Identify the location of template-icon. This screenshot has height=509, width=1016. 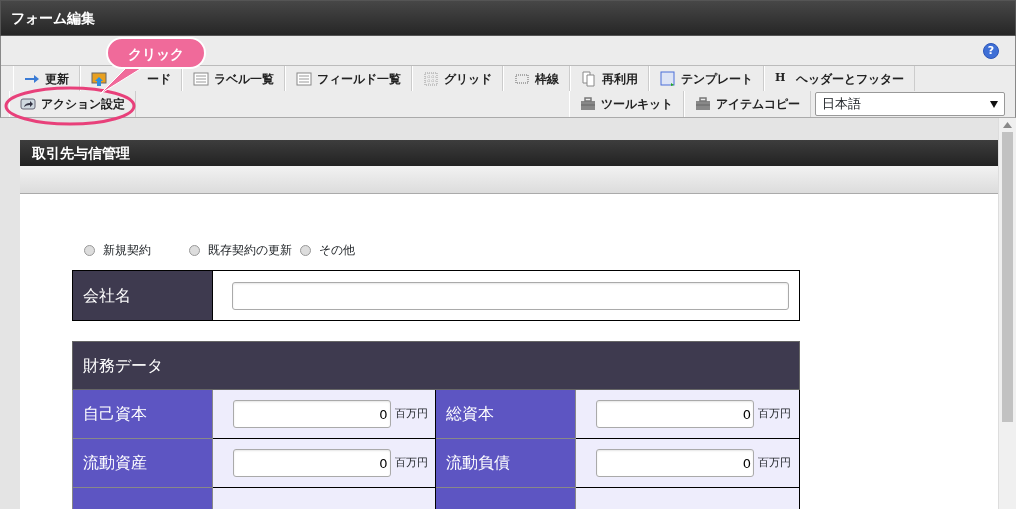
(668, 78).